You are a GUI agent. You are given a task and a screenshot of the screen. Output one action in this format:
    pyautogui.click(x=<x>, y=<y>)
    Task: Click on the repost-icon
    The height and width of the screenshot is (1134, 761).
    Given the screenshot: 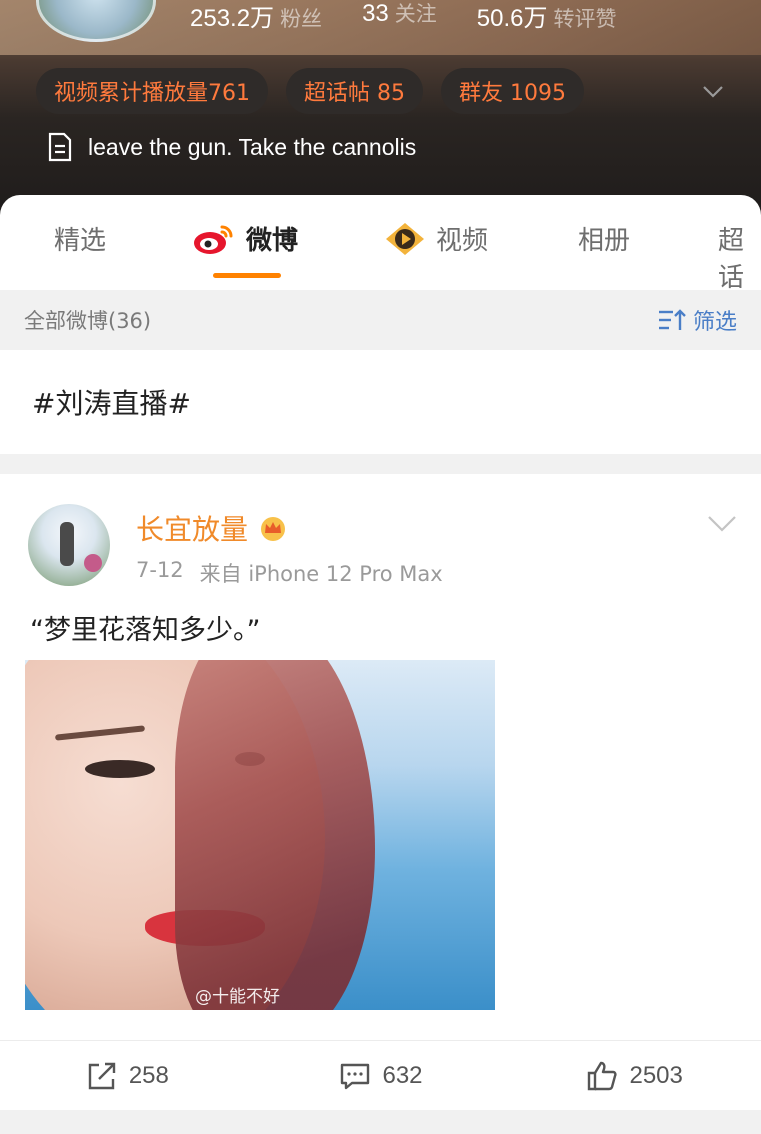 What is the action you would take?
    pyautogui.click(x=102, y=1075)
    